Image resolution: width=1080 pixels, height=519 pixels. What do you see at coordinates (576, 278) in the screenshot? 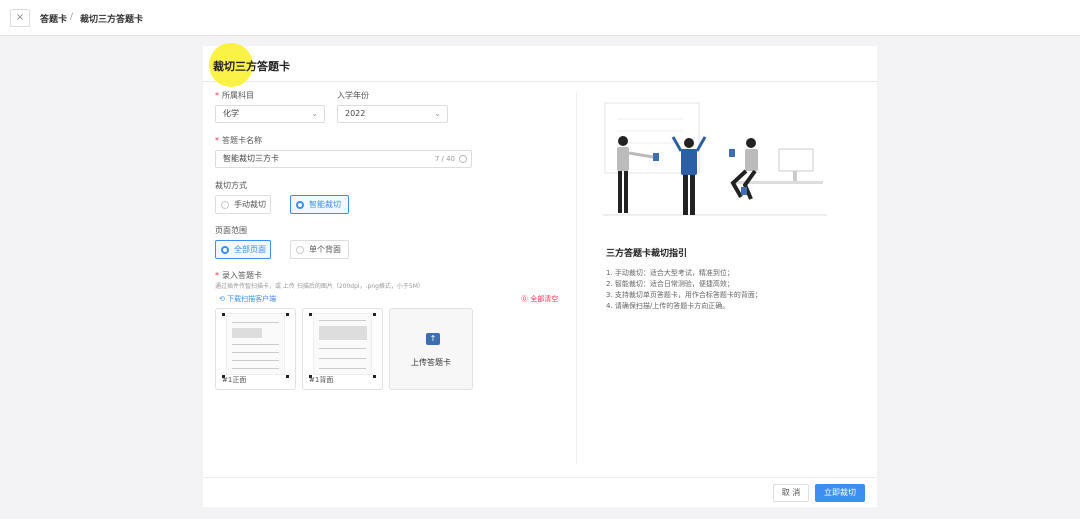
I see `column-divider` at bounding box center [576, 278].